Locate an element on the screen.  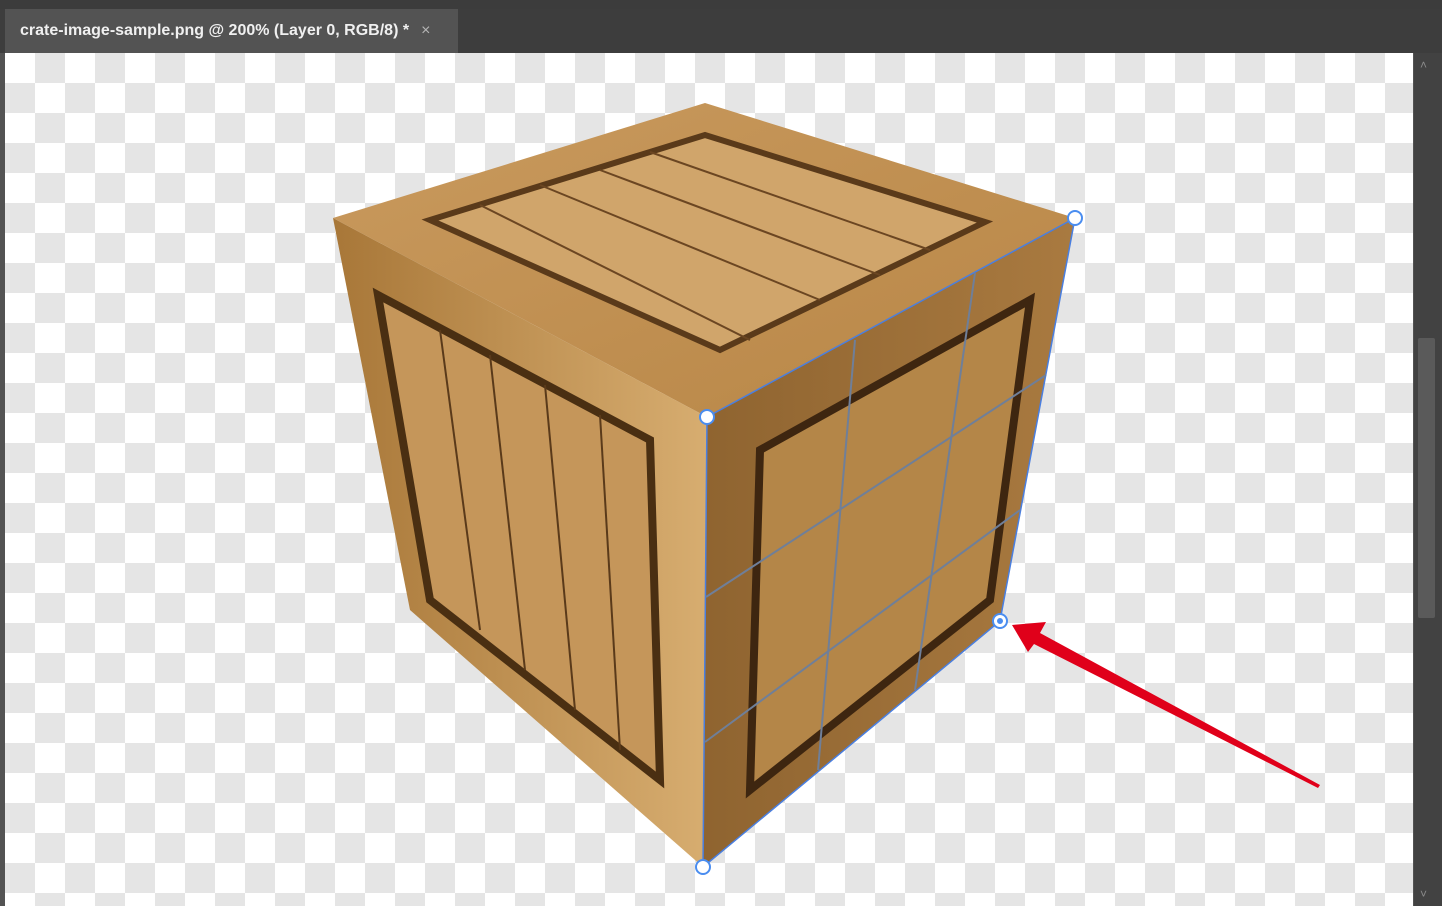
warp-handle-bottom-left is located at coordinates (703, 867).